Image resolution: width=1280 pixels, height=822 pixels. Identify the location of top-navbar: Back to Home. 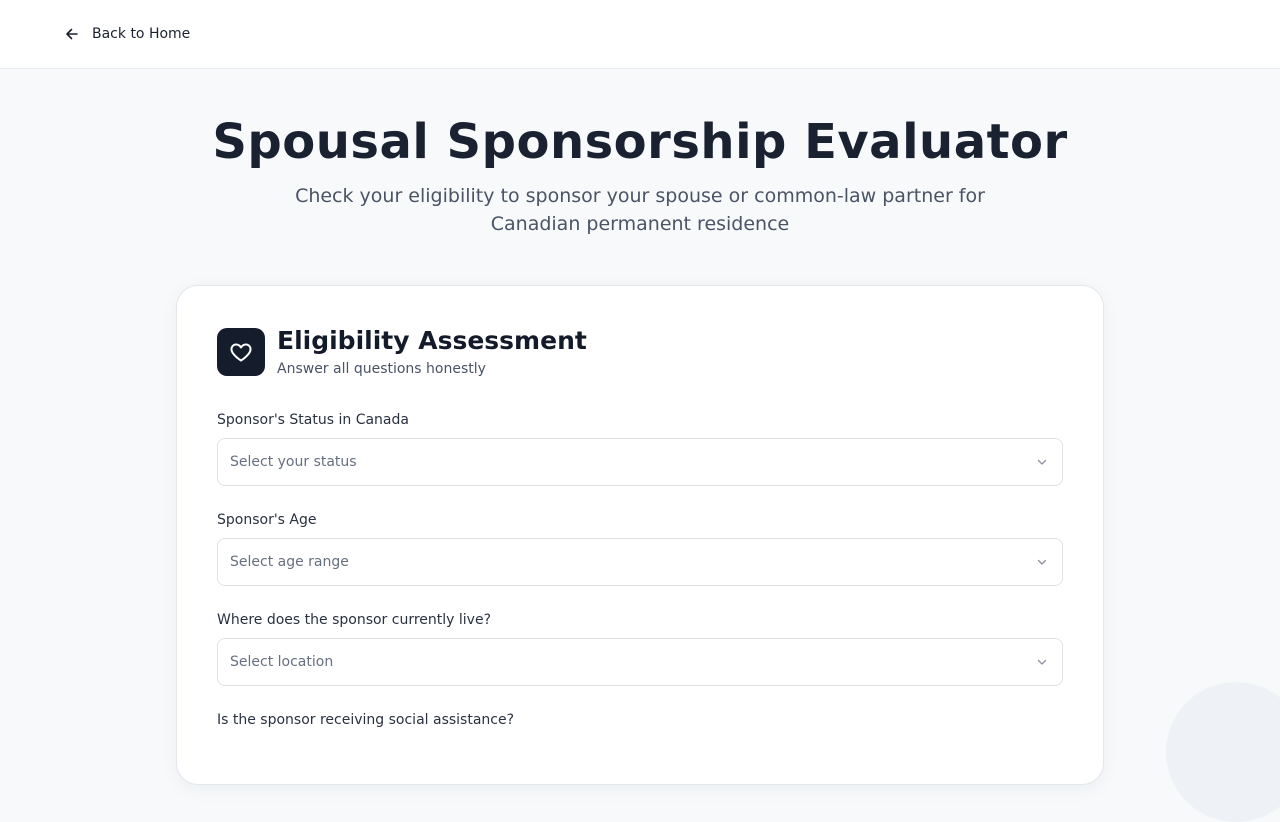
(640, 34).